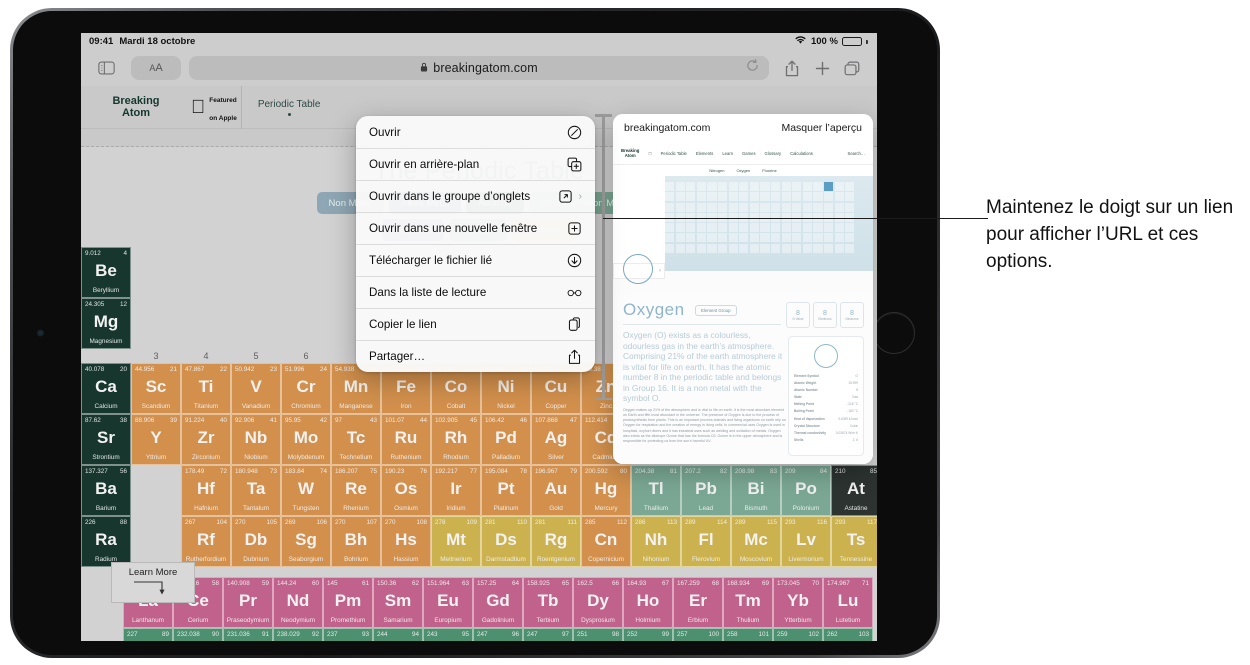 The width and height of the screenshot is (1250, 665). What do you see at coordinates (289, 107) in the screenshot?
I see `nav-item-periodic-table: Periodic Table` at bounding box center [289, 107].